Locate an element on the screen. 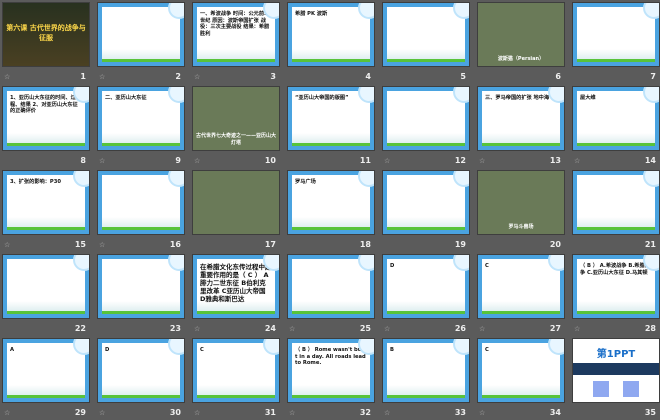  slide-thumbnail-1: 第六课 古代世界的战争与征服 ☆ 1 is located at coordinates (46, 43).